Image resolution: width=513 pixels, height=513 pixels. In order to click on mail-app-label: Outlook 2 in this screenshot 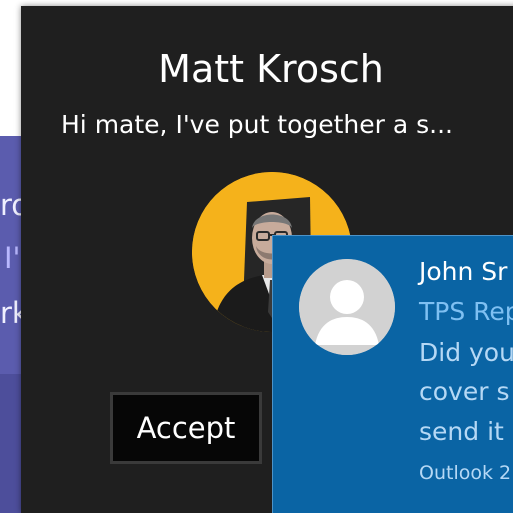, I will do `click(465, 473)`.